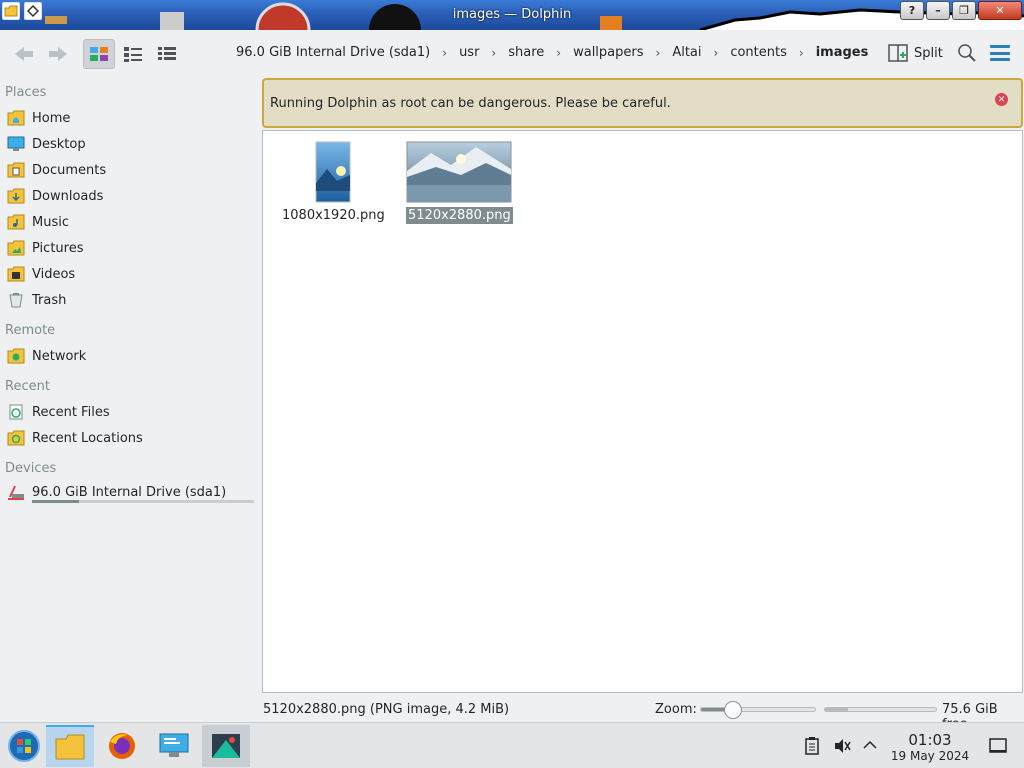 This screenshot has height=768, width=1024. Describe the element at coordinates (459, 215) in the screenshot. I see `file-name: 5120x2880.png` at that location.